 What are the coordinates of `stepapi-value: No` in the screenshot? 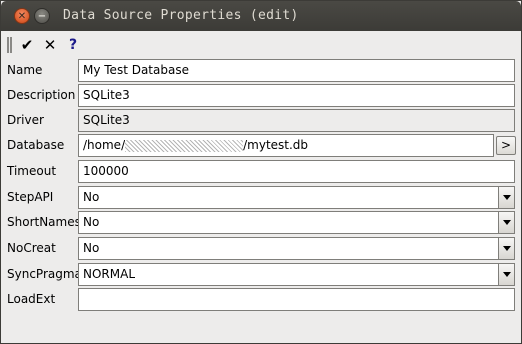 It's located at (91, 197).